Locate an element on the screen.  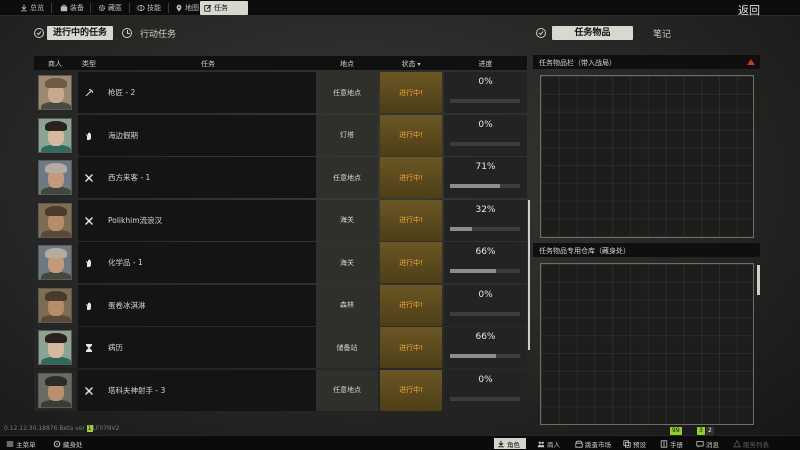
message-icon is located at coordinates (700, 444).